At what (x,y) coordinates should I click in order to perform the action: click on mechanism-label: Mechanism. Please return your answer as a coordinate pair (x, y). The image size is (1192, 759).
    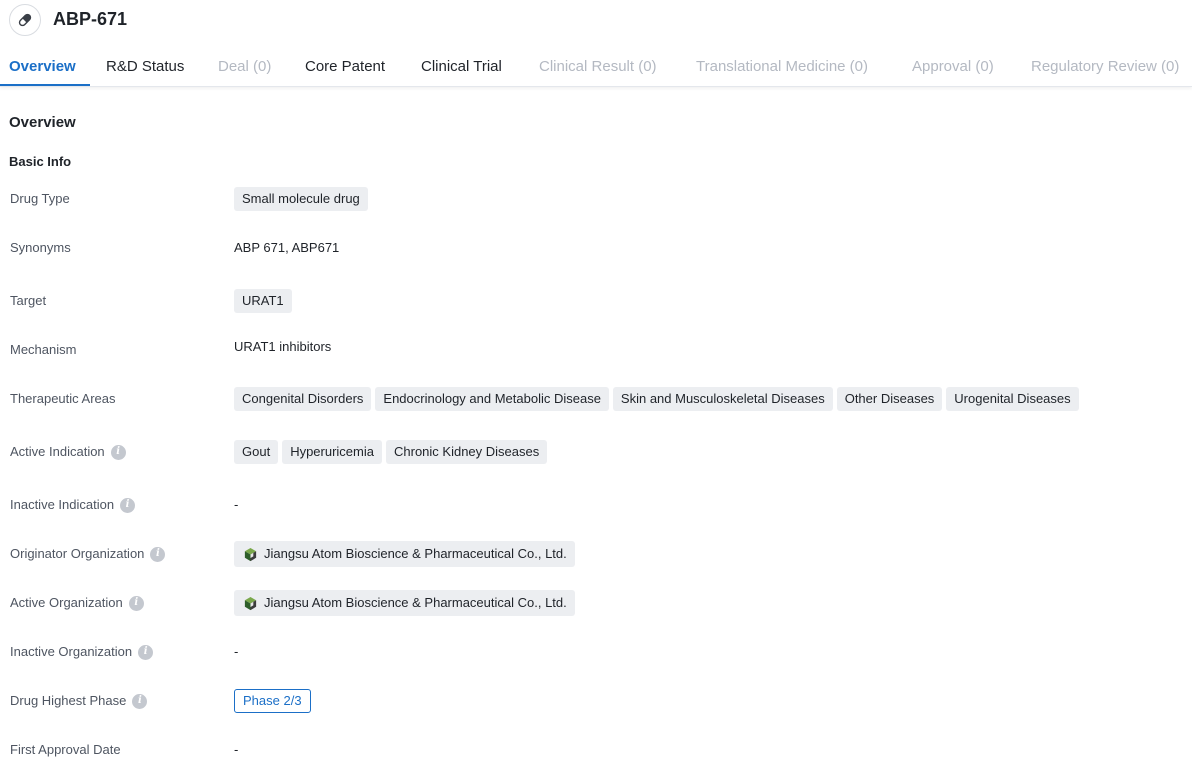
    Looking at the image, I should click on (43, 350).